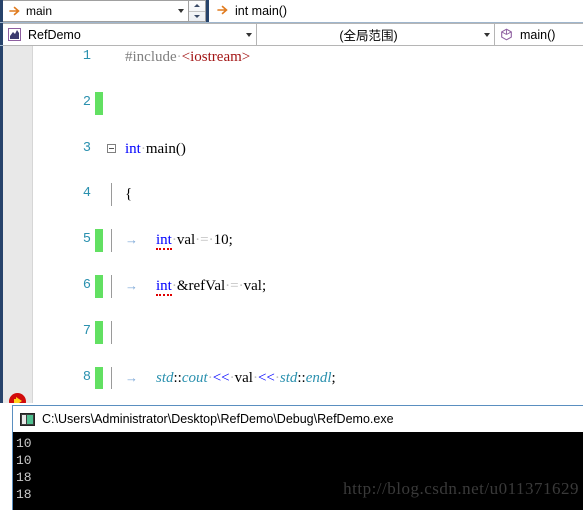 The height and width of the screenshot is (510, 583). What do you see at coordinates (308, 241) in the screenshot?
I see `code-line: 5 → int·val·=·10;` at bounding box center [308, 241].